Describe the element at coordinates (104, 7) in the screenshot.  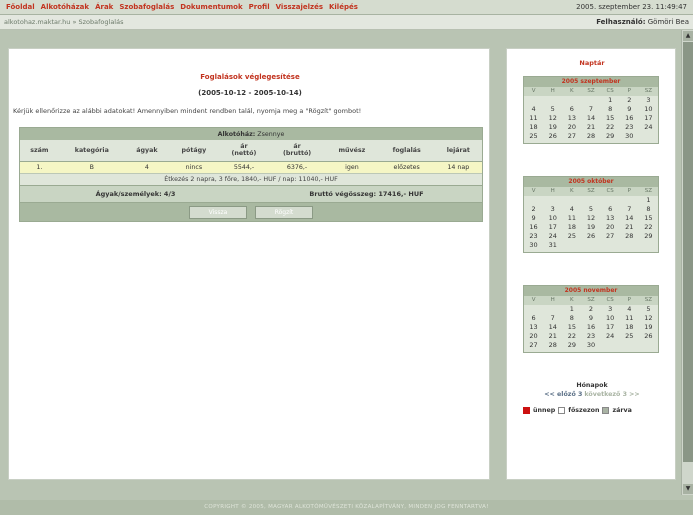
I see `menu-item-arak: Árak` at that location.